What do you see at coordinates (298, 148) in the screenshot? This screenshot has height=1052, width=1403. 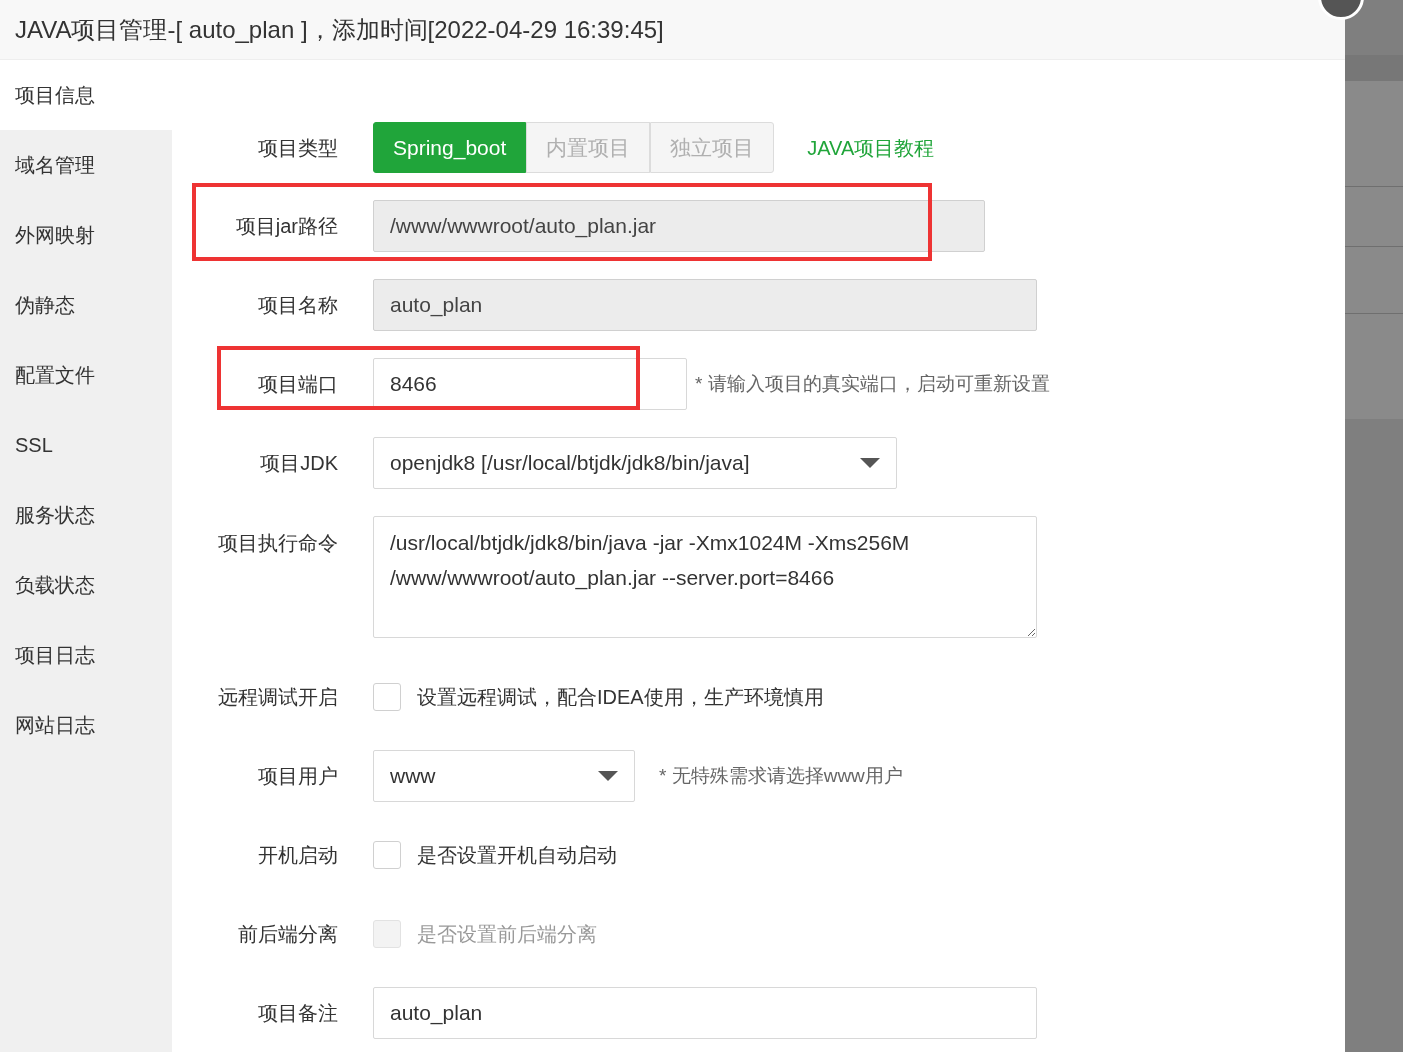 I see `field-label: 项目类型` at bounding box center [298, 148].